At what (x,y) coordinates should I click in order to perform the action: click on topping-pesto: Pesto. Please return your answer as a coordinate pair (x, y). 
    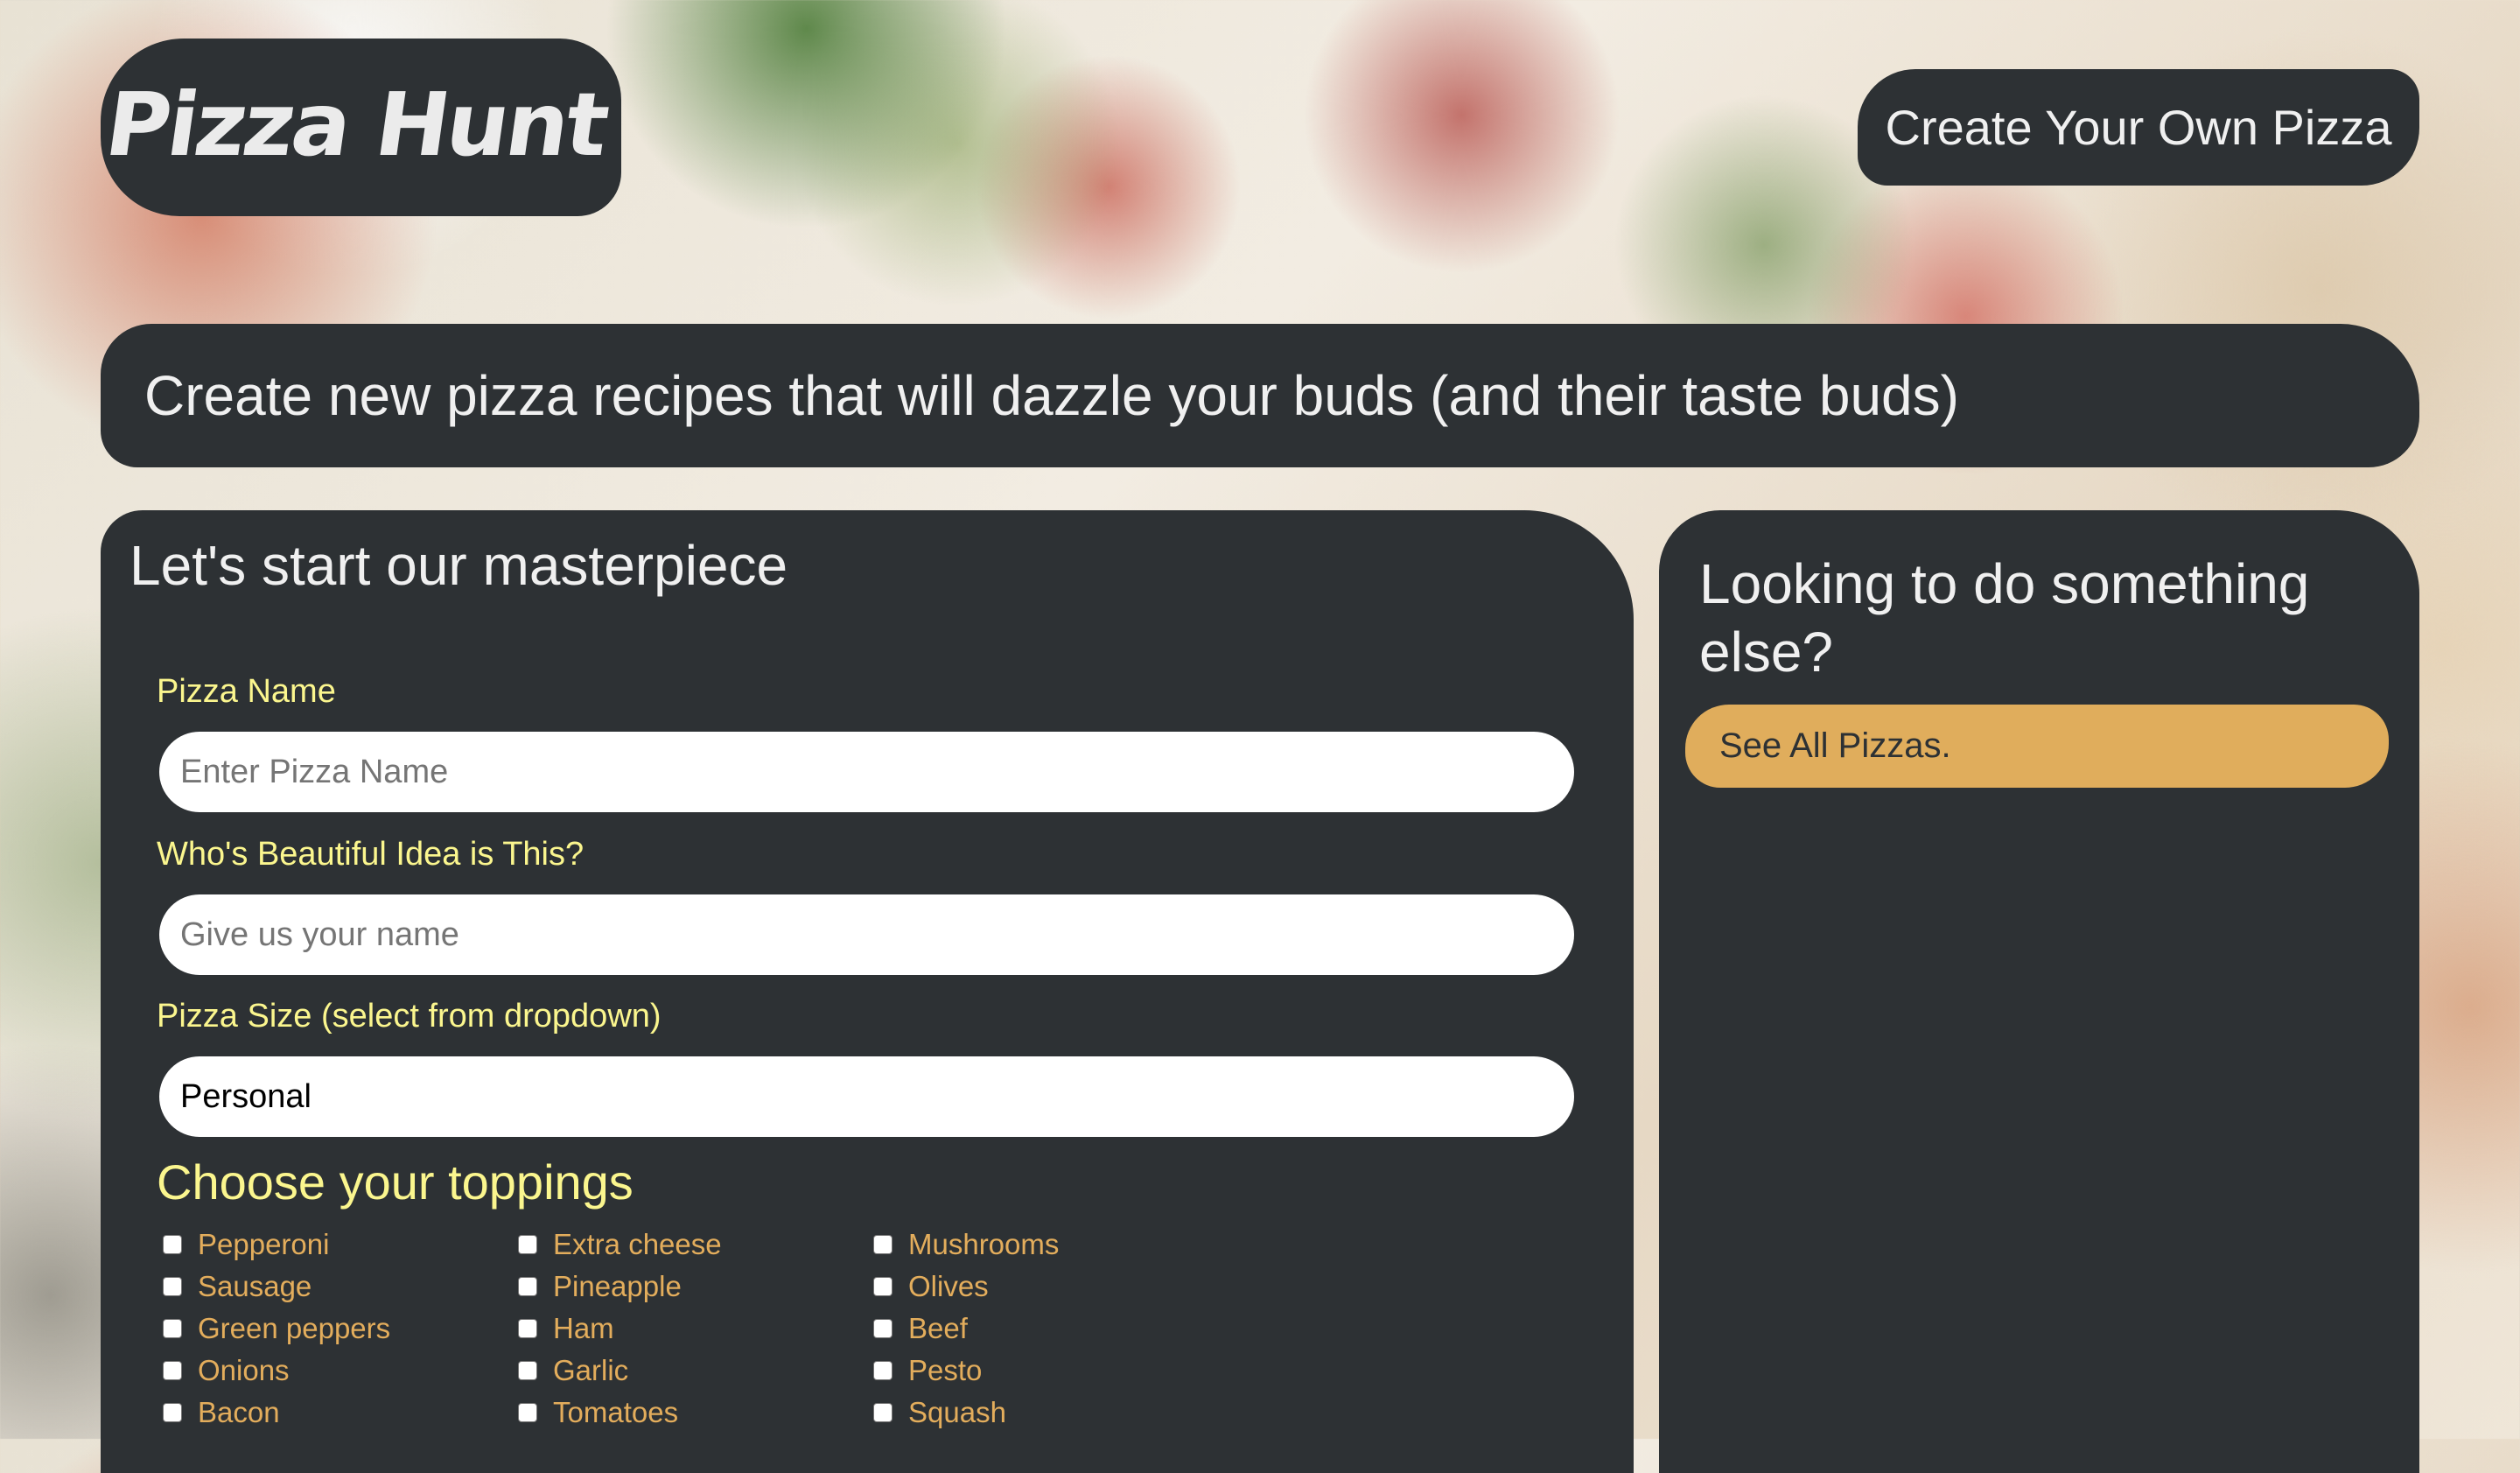
    Looking at the image, I should click on (927, 1371).